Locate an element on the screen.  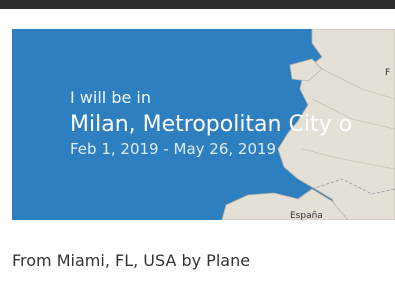
map-label-spain: España is located at coordinates (306, 215).